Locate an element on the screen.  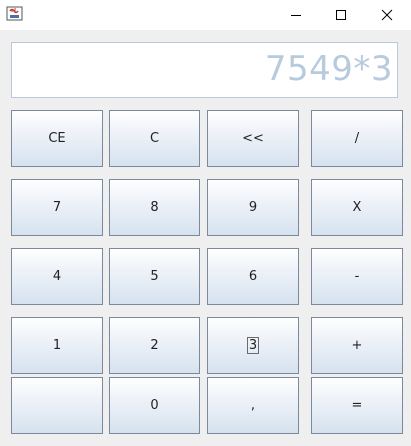
digit-5-button: 5 is located at coordinates (154, 276).